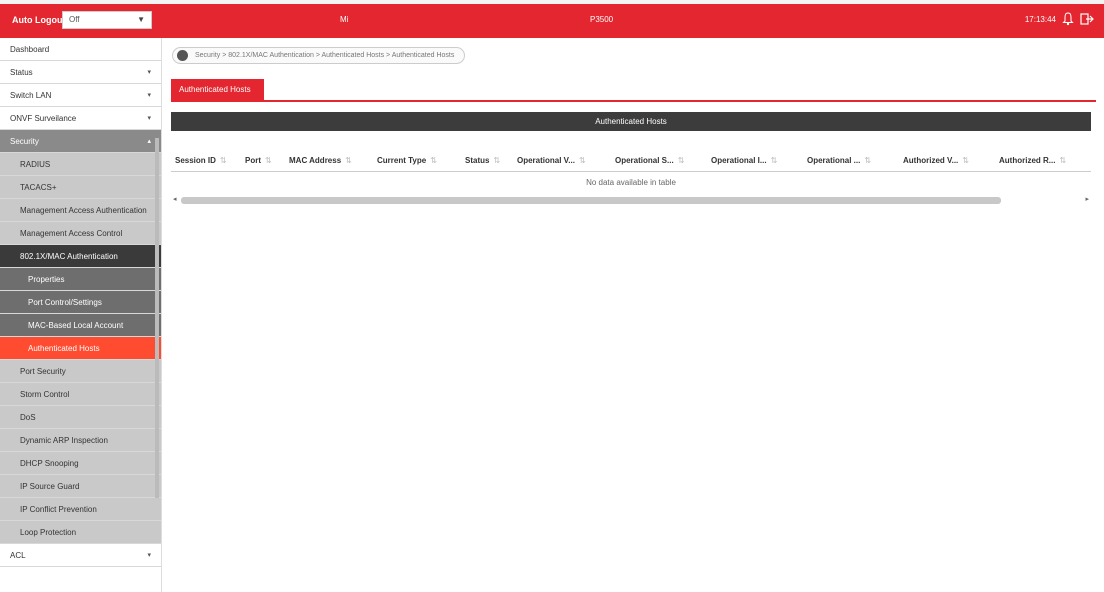 The height and width of the screenshot is (592, 1104). What do you see at coordinates (24, 141) in the screenshot?
I see `sidebar-item-label: Security` at bounding box center [24, 141].